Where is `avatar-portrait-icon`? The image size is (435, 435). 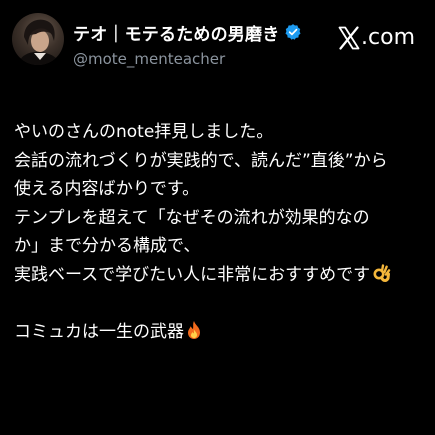 avatar-portrait-icon is located at coordinates (39, 42).